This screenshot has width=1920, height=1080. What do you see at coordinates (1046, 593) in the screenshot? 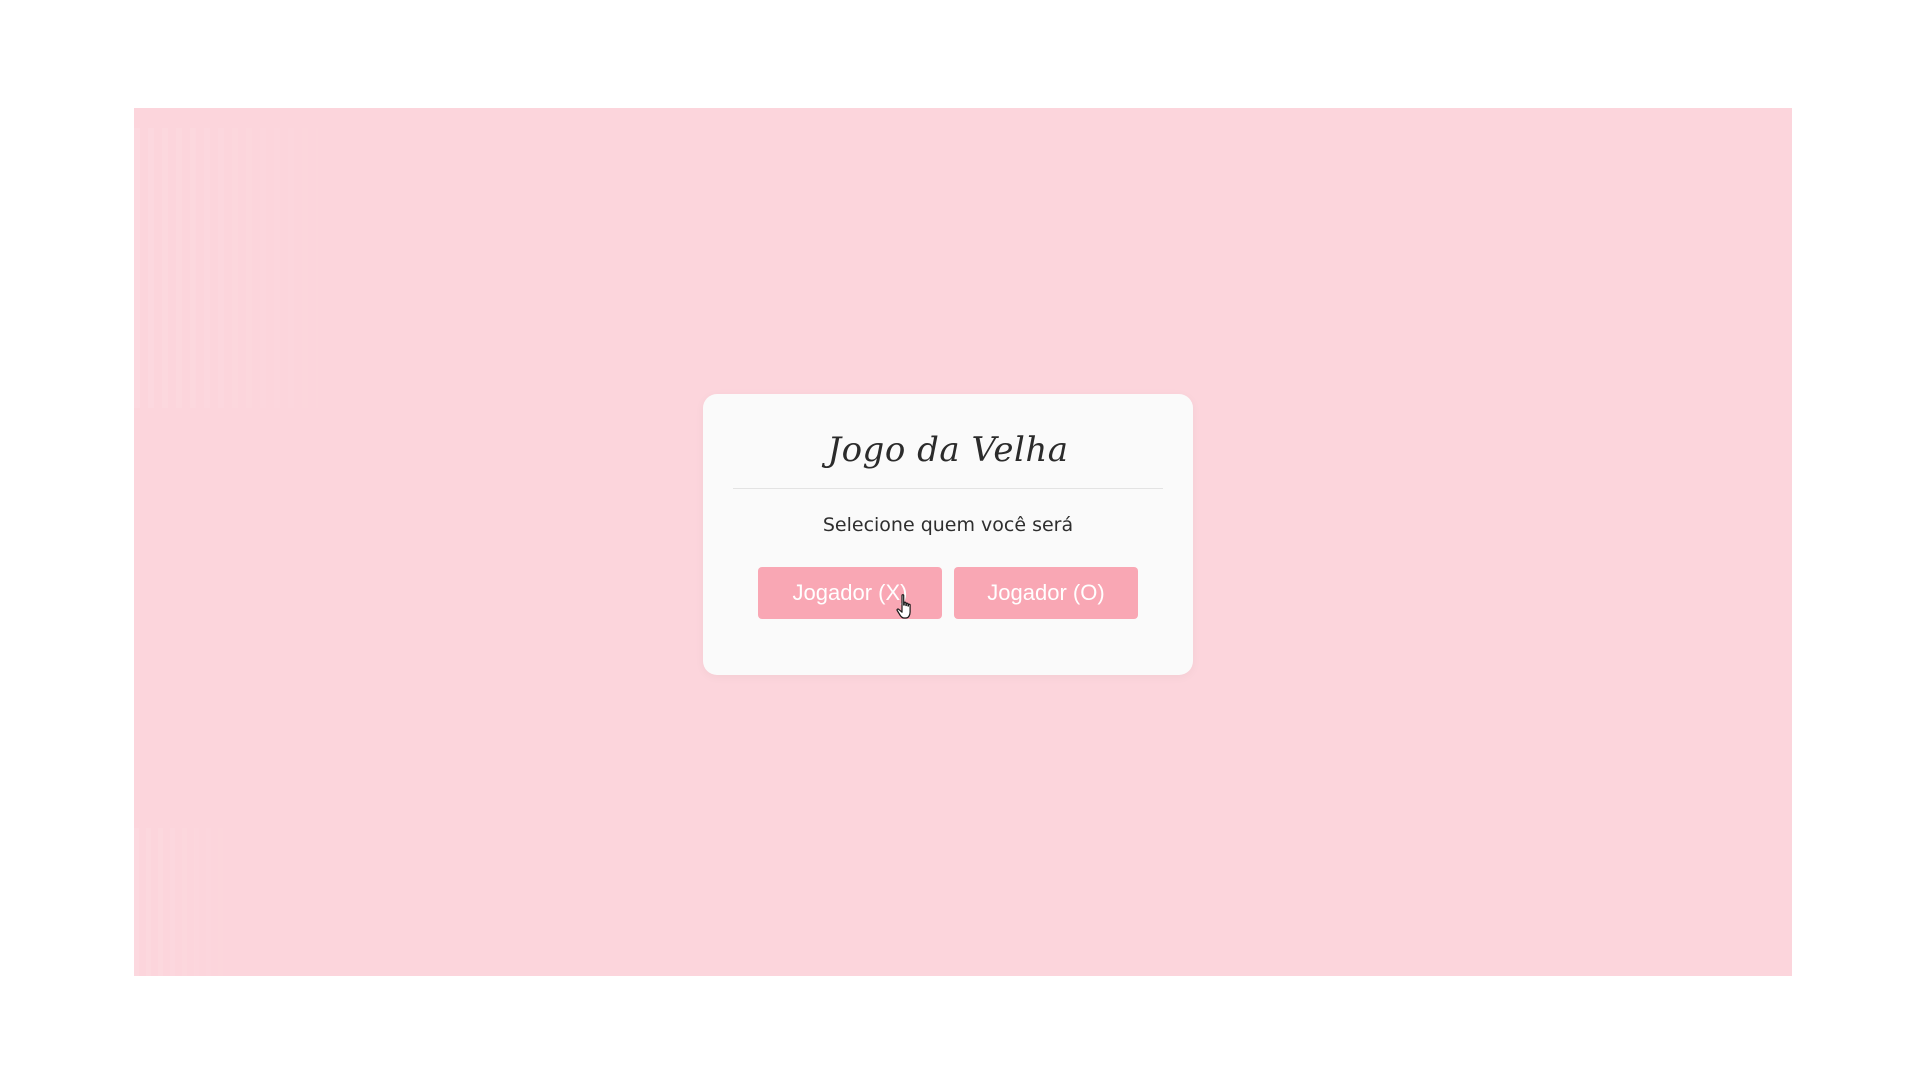
I see `player-o-button: Jogador (O)` at bounding box center [1046, 593].